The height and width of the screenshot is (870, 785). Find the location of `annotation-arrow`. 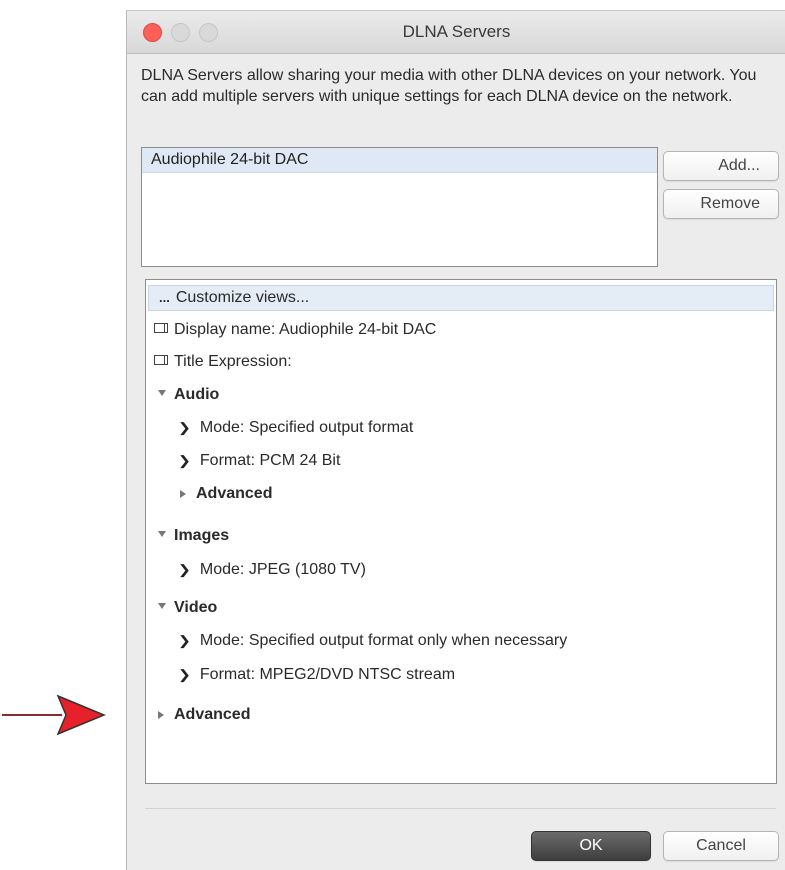

annotation-arrow is located at coordinates (54, 715).